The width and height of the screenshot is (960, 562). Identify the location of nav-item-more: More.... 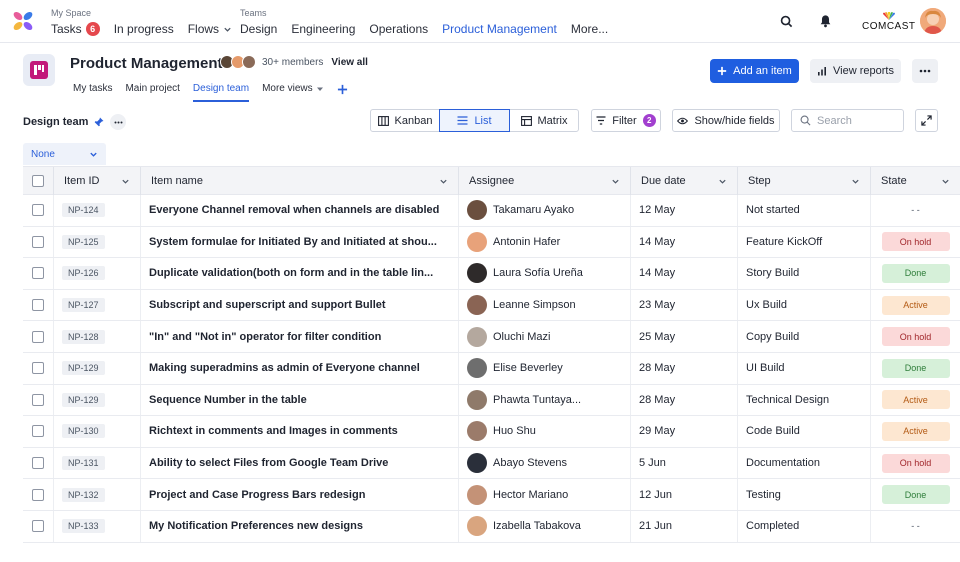
(589, 29).